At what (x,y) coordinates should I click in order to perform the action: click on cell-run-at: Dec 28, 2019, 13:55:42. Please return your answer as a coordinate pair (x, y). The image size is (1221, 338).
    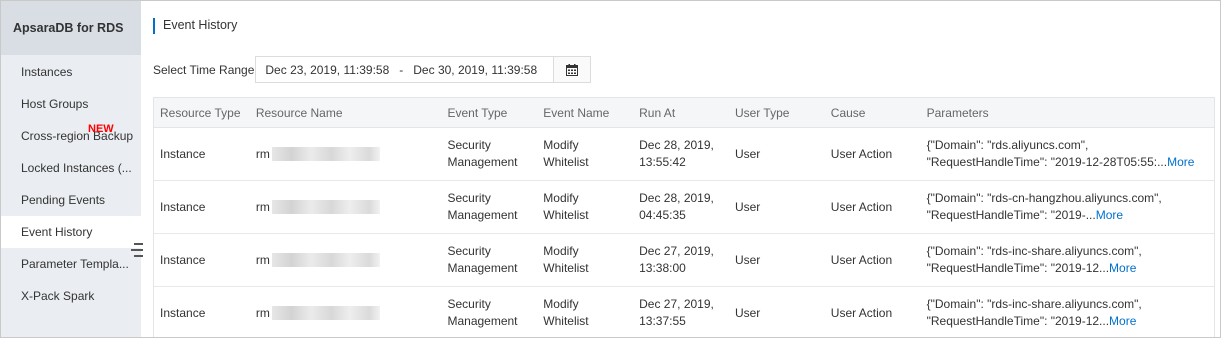
    Looking at the image, I should click on (681, 154).